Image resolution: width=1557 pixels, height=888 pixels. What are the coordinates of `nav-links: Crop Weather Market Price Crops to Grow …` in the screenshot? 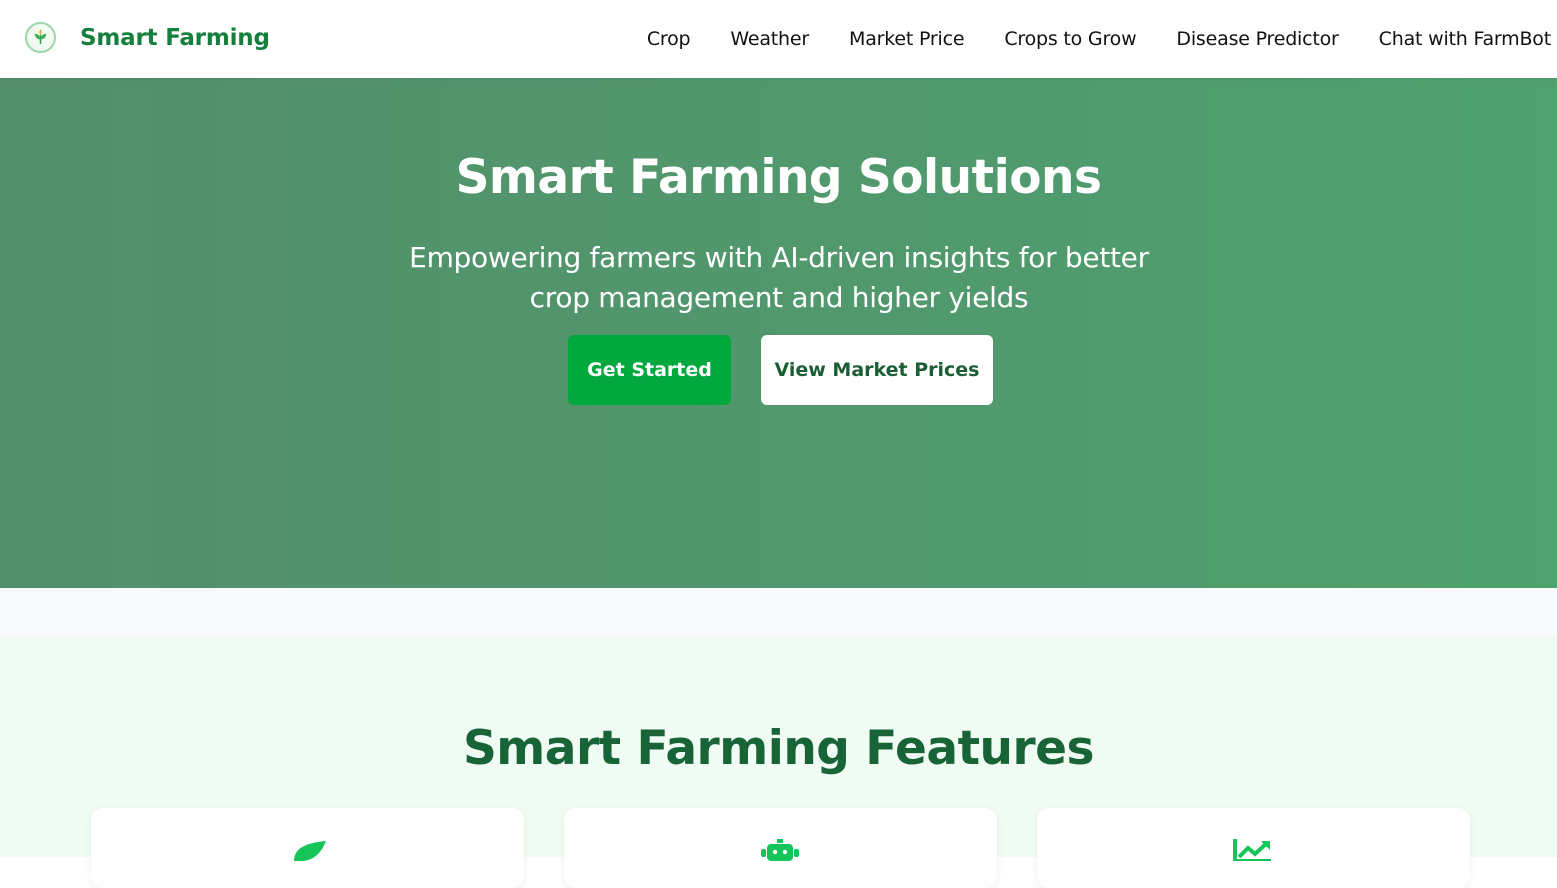 It's located at (1079, 39).